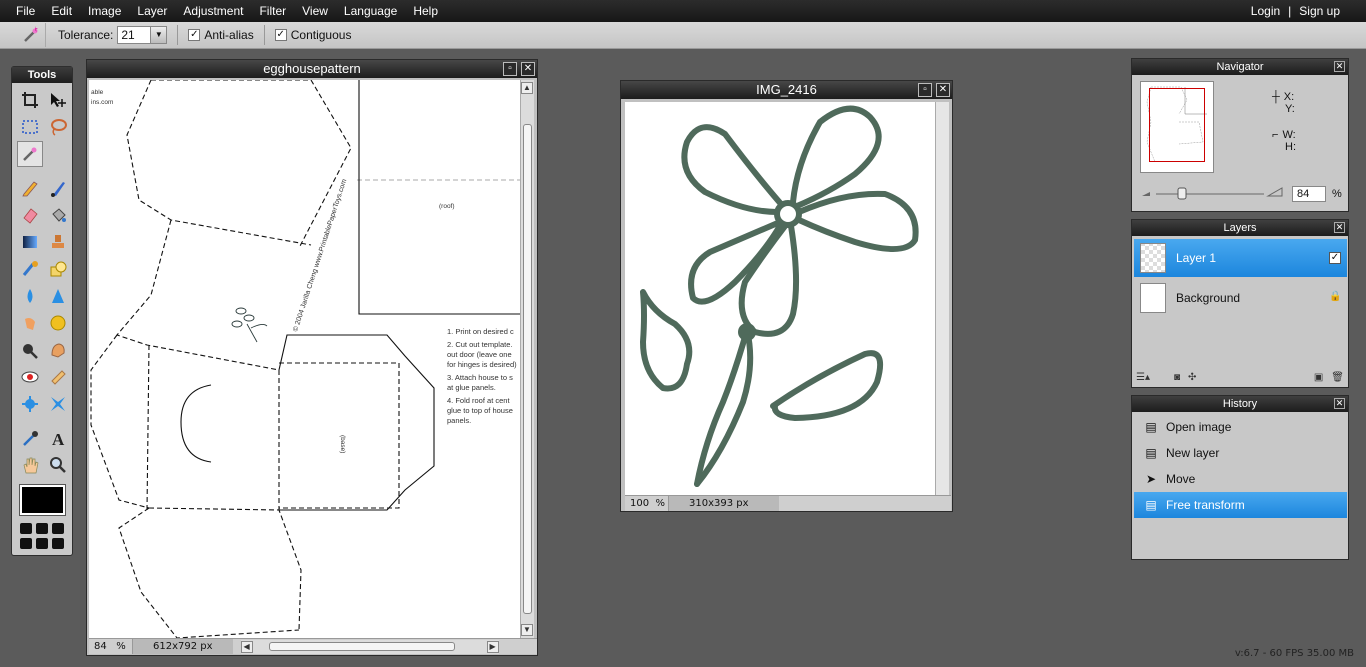 The height and width of the screenshot is (667, 1366). Describe the element at coordinates (1240, 258) in the screenshot. I see `layer-row-layer-1: Layer 1 ✓` at that location.